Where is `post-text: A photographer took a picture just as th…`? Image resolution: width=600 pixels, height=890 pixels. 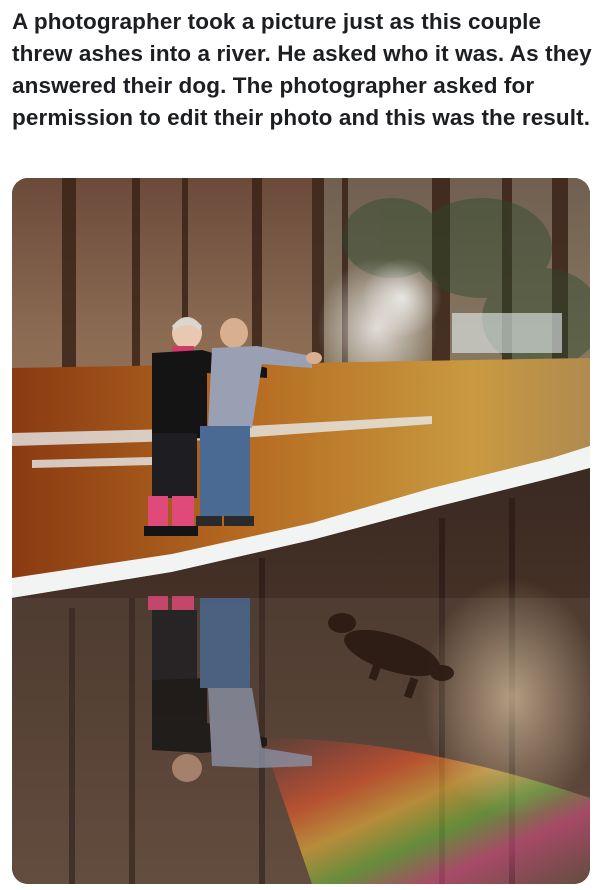
post-text: A photographer took a picture just as th… is located at coordinates (302, 69).